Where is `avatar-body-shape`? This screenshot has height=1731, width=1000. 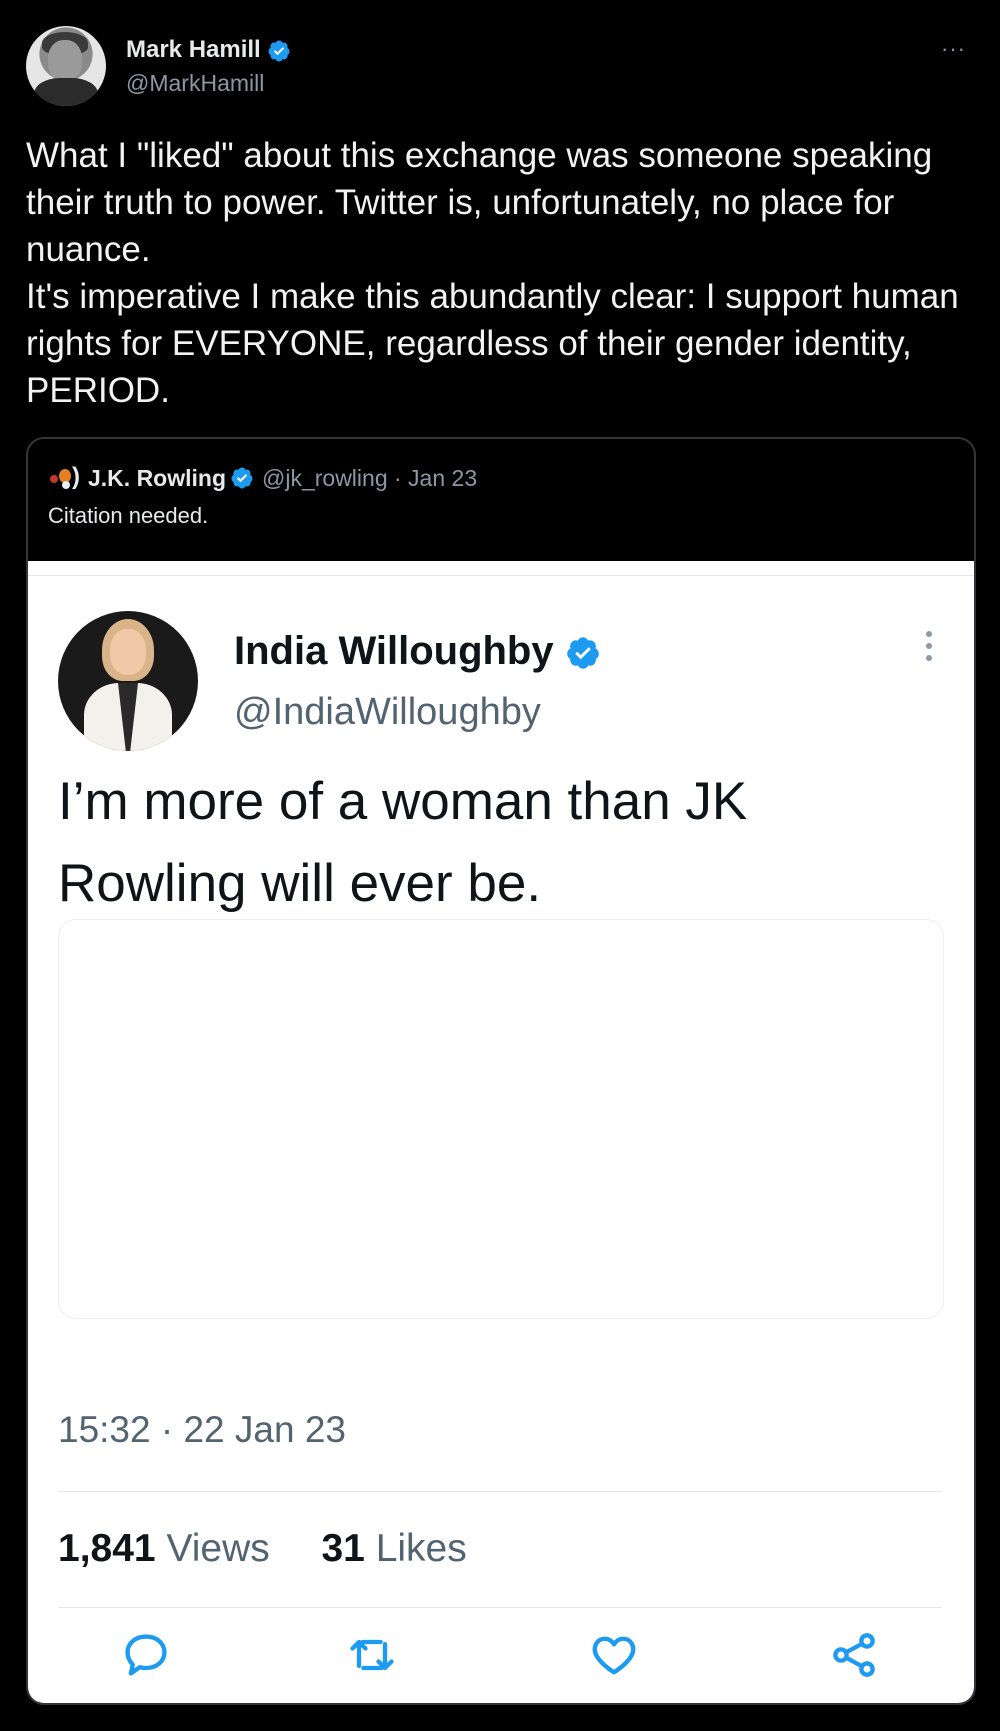
avatar-body-shape is located at coordinates (66, 92).